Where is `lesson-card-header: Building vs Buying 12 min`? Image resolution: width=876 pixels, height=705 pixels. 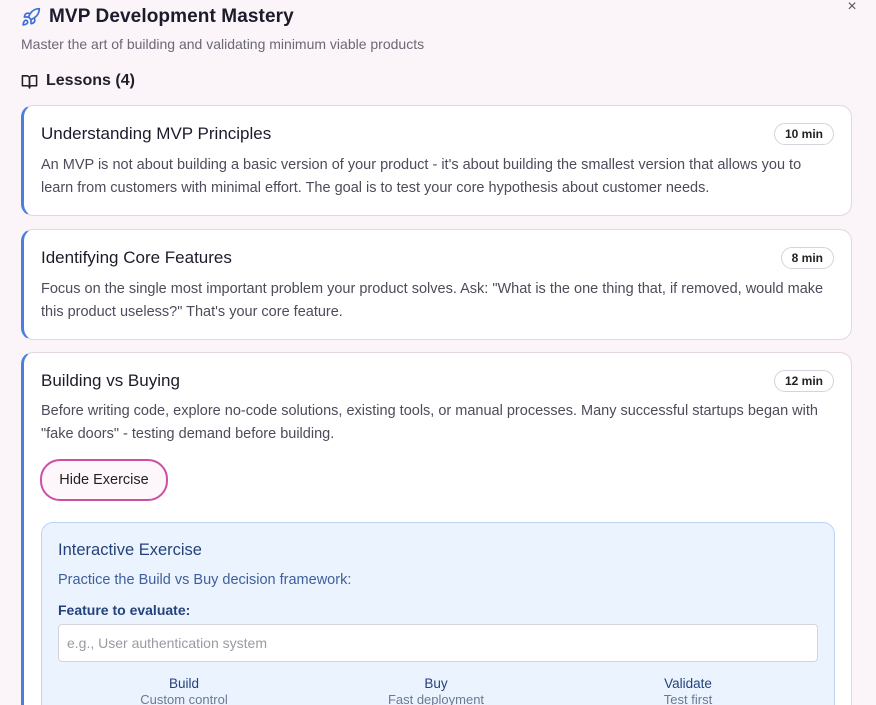
lesson-card-header: Building vs Buying 12 min is located at coordinates (437, 381).